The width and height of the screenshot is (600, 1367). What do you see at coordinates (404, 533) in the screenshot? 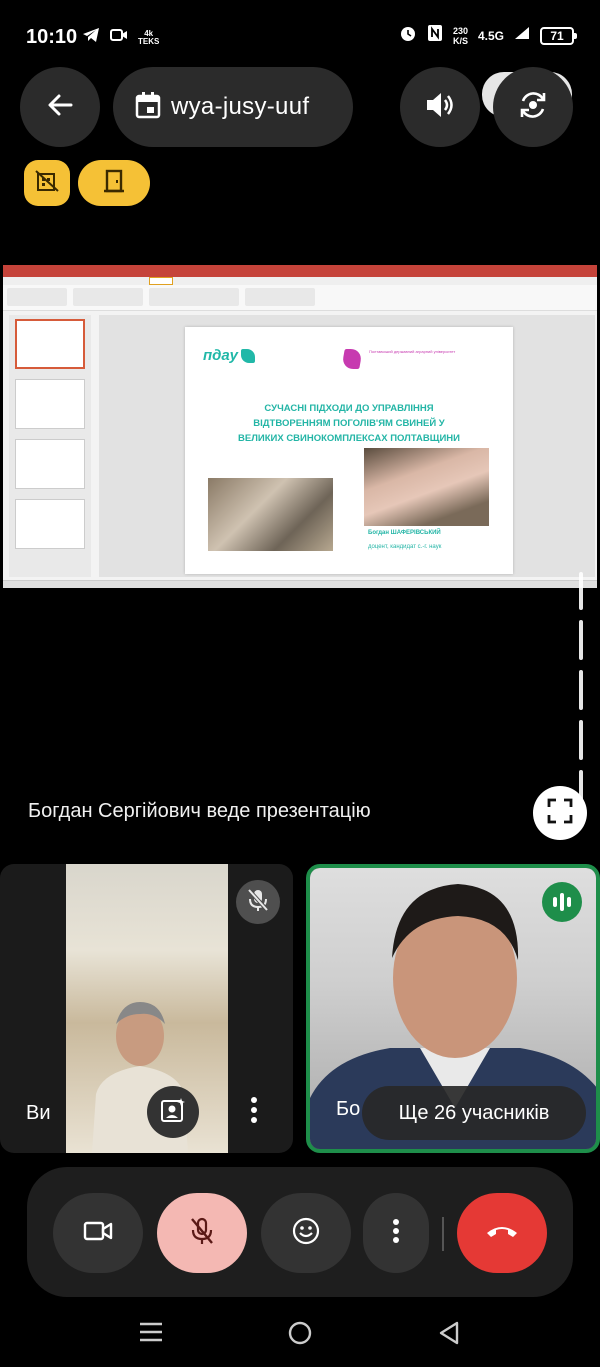
I see `slide-author: Богдан ШАФЕРІВСЬКИЙ` at bounding box center [404, 533].